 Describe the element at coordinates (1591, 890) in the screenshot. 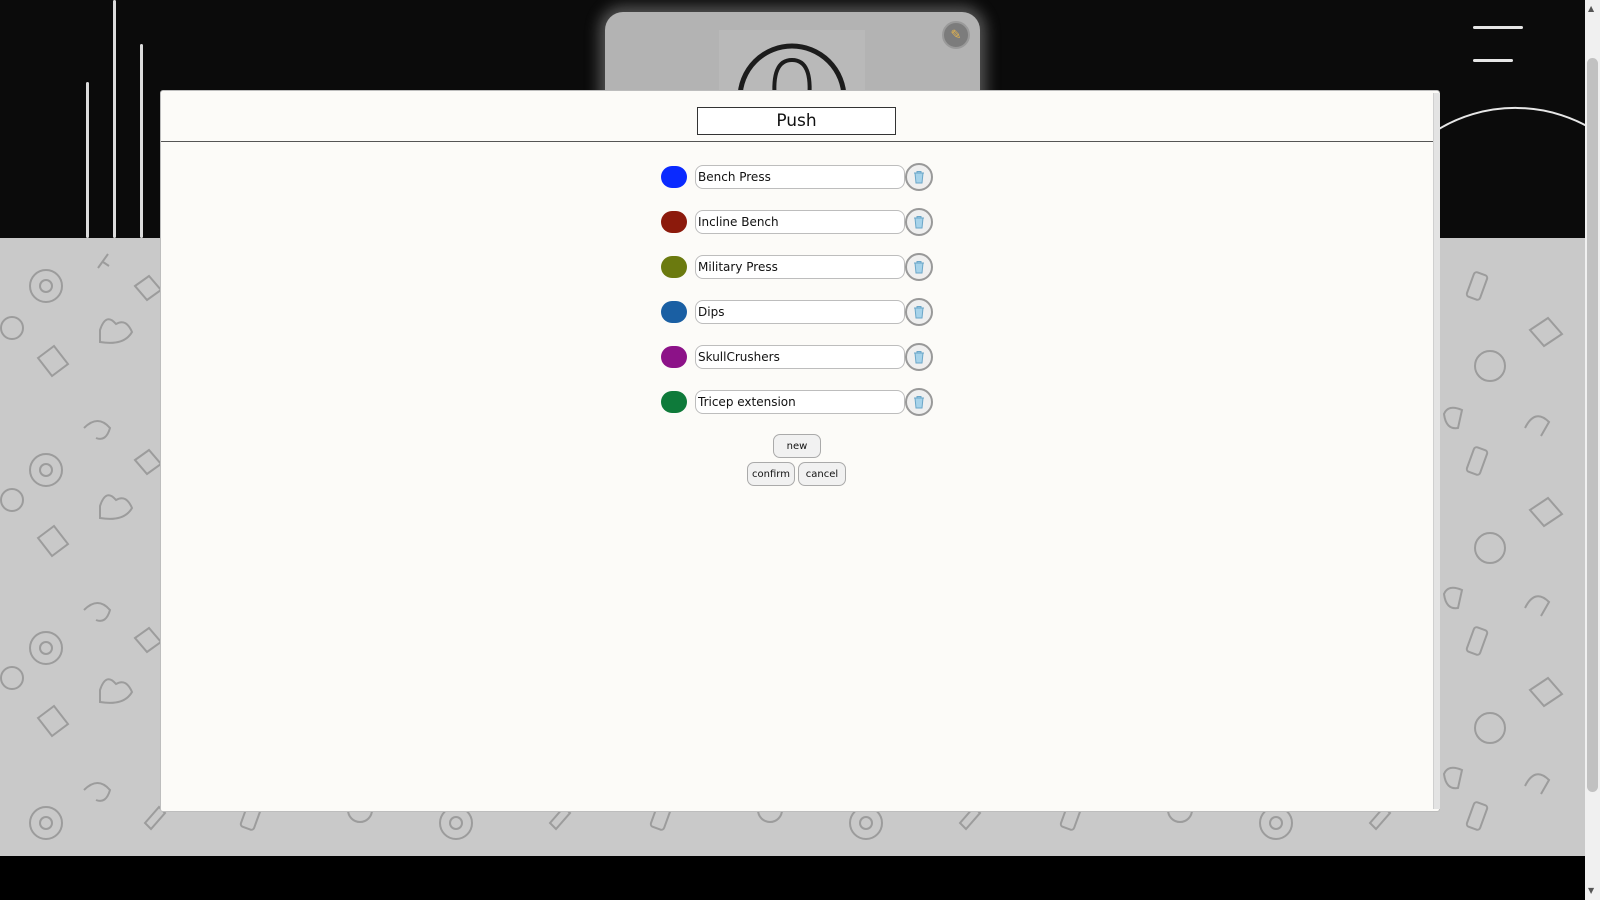

I see `scroll-down-icon: ▼` at that location.